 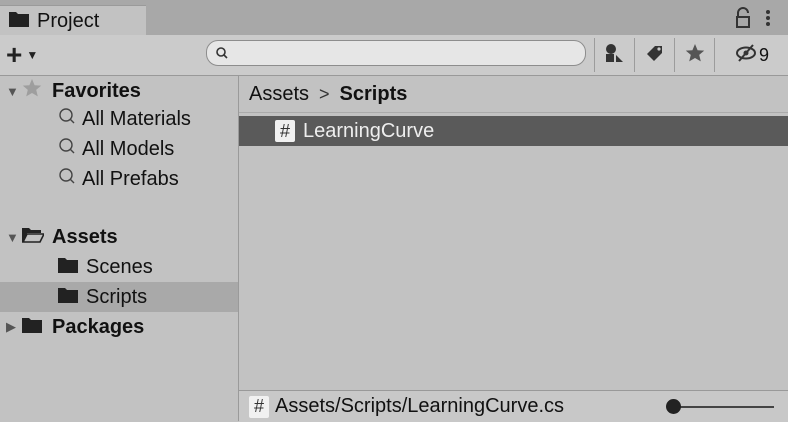 I want to click on asset-label: LearningCurve, so click(x=369, y=130).